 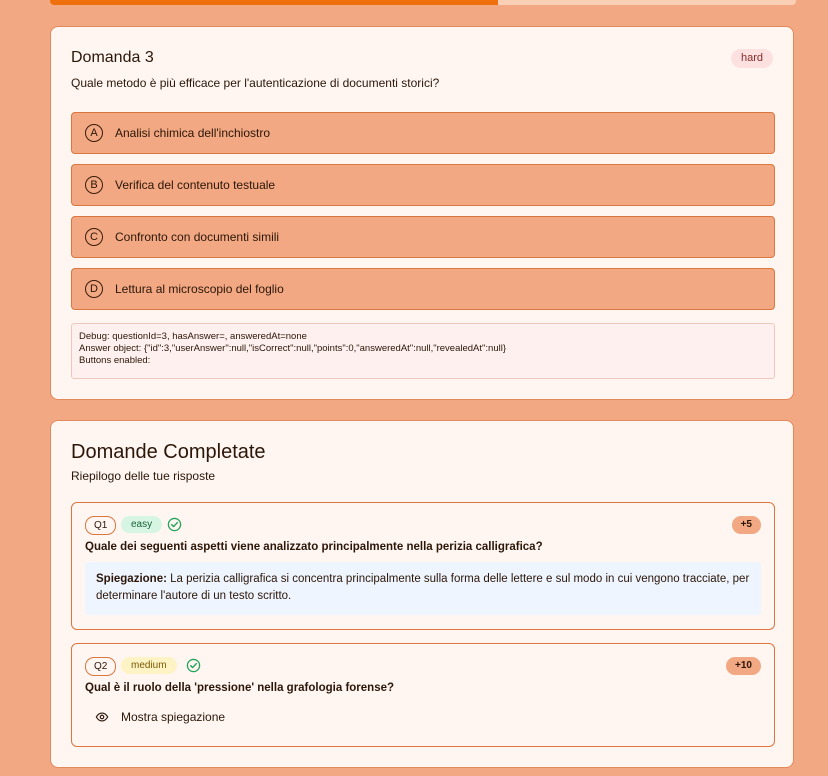 What do you see at coordinates (101, 525) in the screenshot?
I see `question-number-badge: Q1` at bounding box center [101, 525].